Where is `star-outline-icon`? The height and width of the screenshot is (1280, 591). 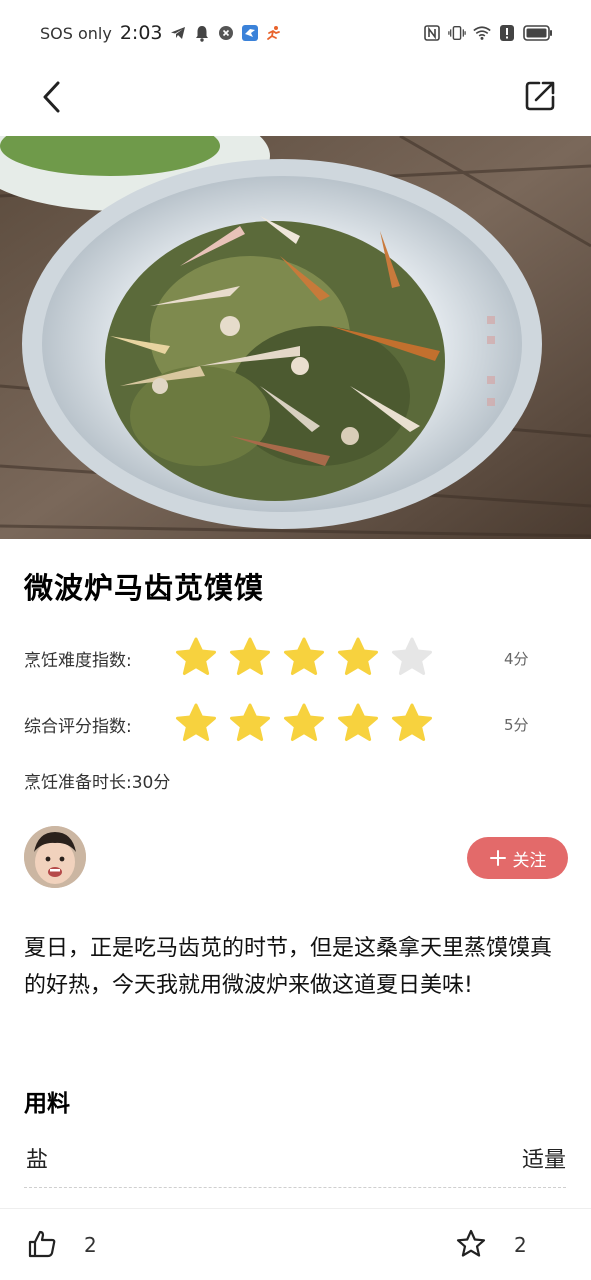 star-outline-icon is located at coordinates (471, 1244).